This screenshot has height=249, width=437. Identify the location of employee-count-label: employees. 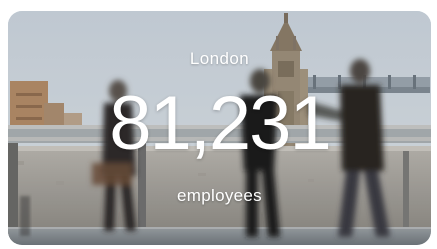
(219, 195).